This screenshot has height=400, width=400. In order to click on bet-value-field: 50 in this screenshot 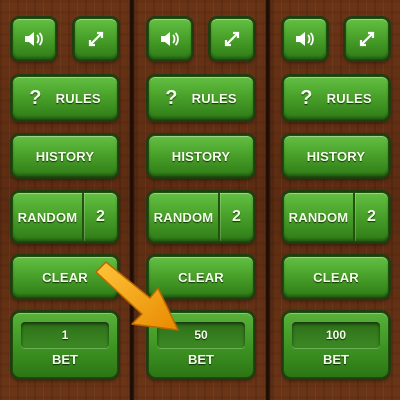, I will do `click(201, 335)`.